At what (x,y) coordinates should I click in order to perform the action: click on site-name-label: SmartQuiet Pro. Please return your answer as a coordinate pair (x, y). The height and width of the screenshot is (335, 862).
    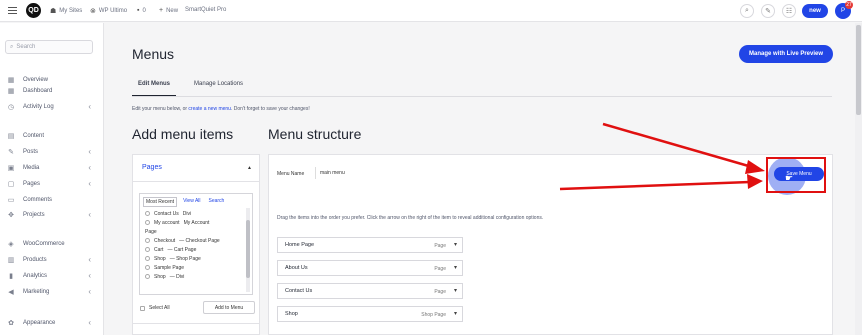
    Looking at the image, I should click on (206, 10).